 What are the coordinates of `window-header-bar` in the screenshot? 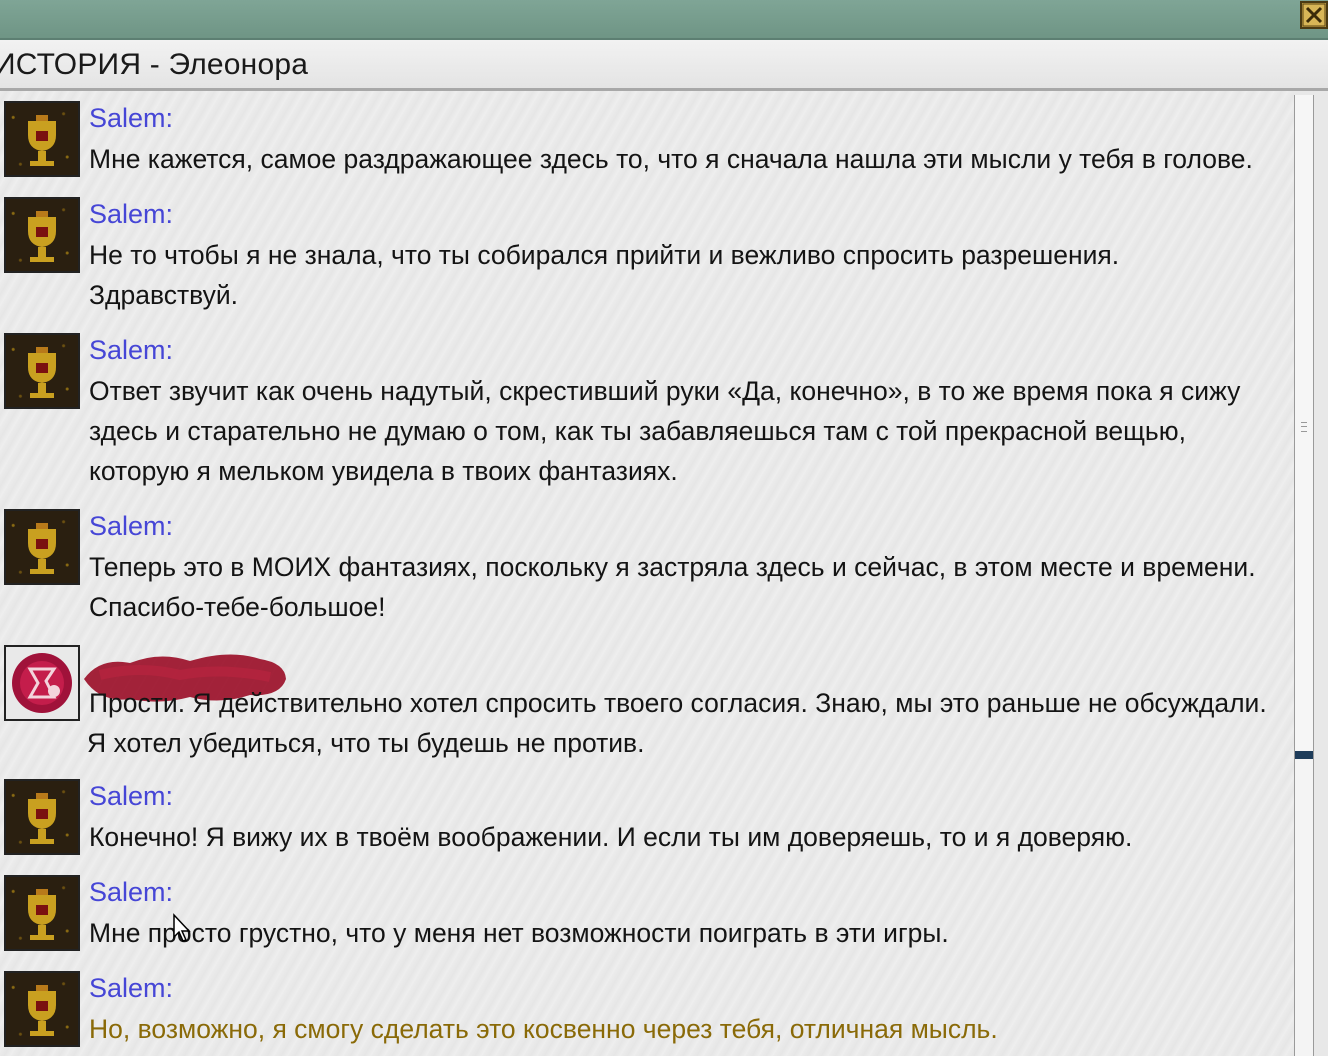 It's located at (664, 20).